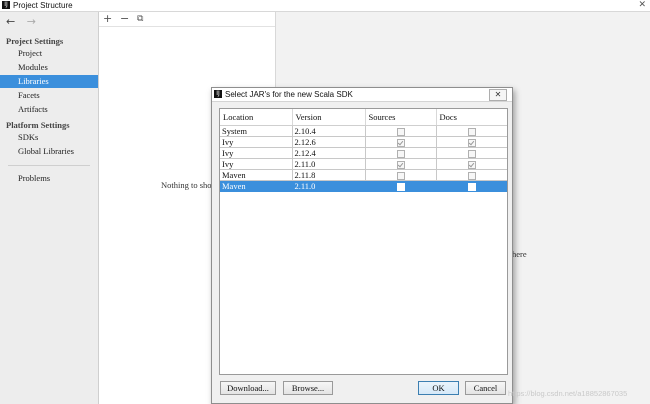 Image resolution: width=650 pixels, height=404 pixels. I want to click on nav-arrows: ← →, so click(25, 21).